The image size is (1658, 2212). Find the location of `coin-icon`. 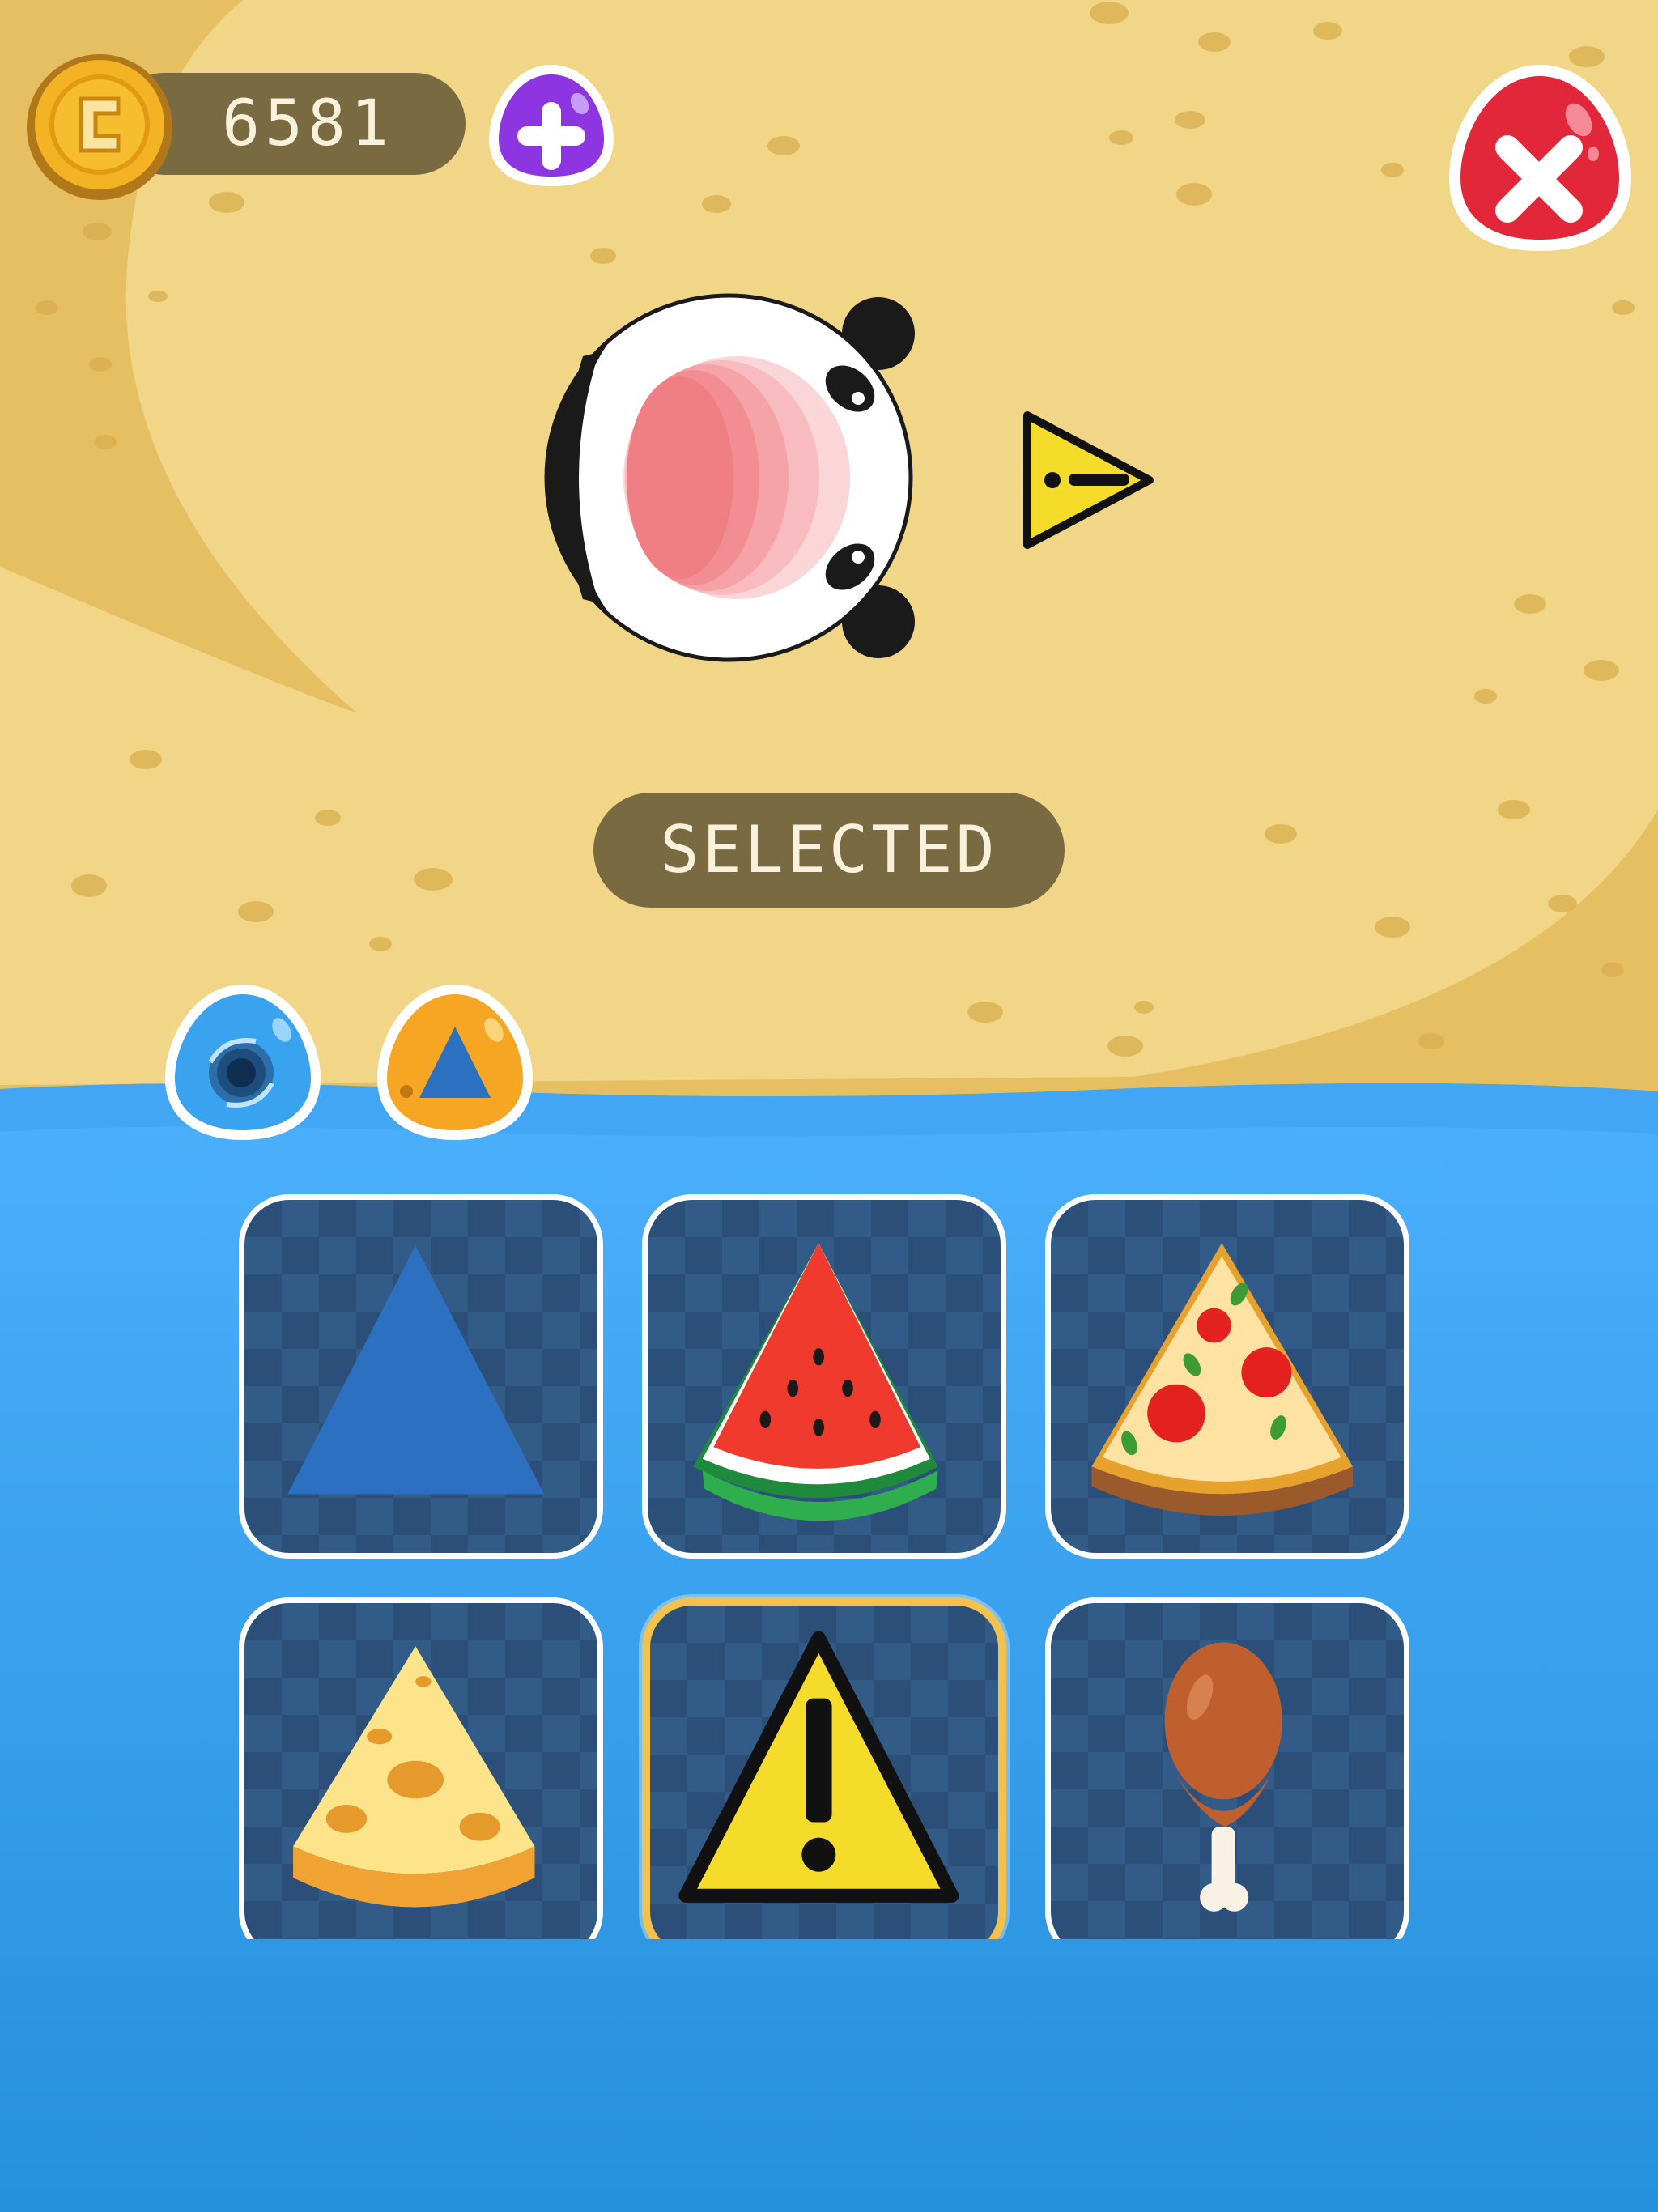

coin-icon is located at coordinates (99, 127).